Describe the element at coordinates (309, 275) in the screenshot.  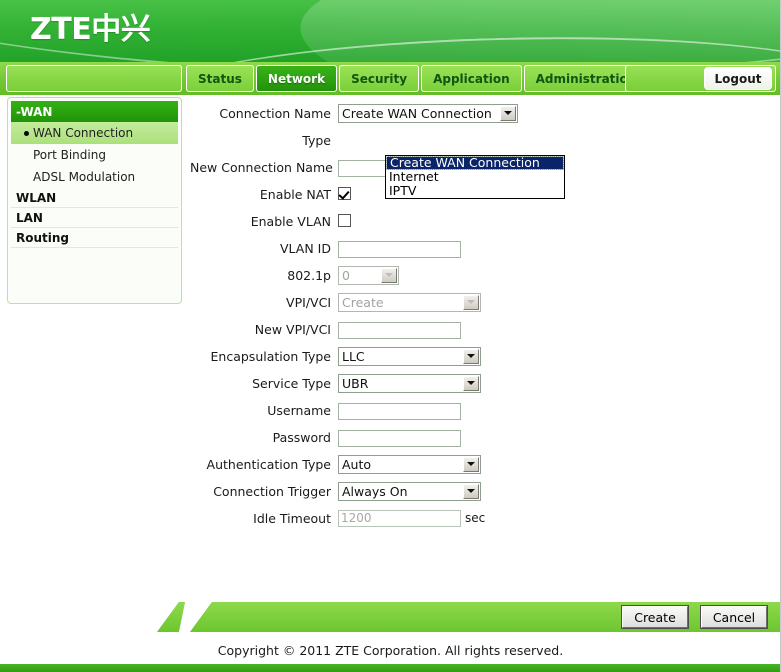
I see `label-dot1p: 802.1p` at that location.